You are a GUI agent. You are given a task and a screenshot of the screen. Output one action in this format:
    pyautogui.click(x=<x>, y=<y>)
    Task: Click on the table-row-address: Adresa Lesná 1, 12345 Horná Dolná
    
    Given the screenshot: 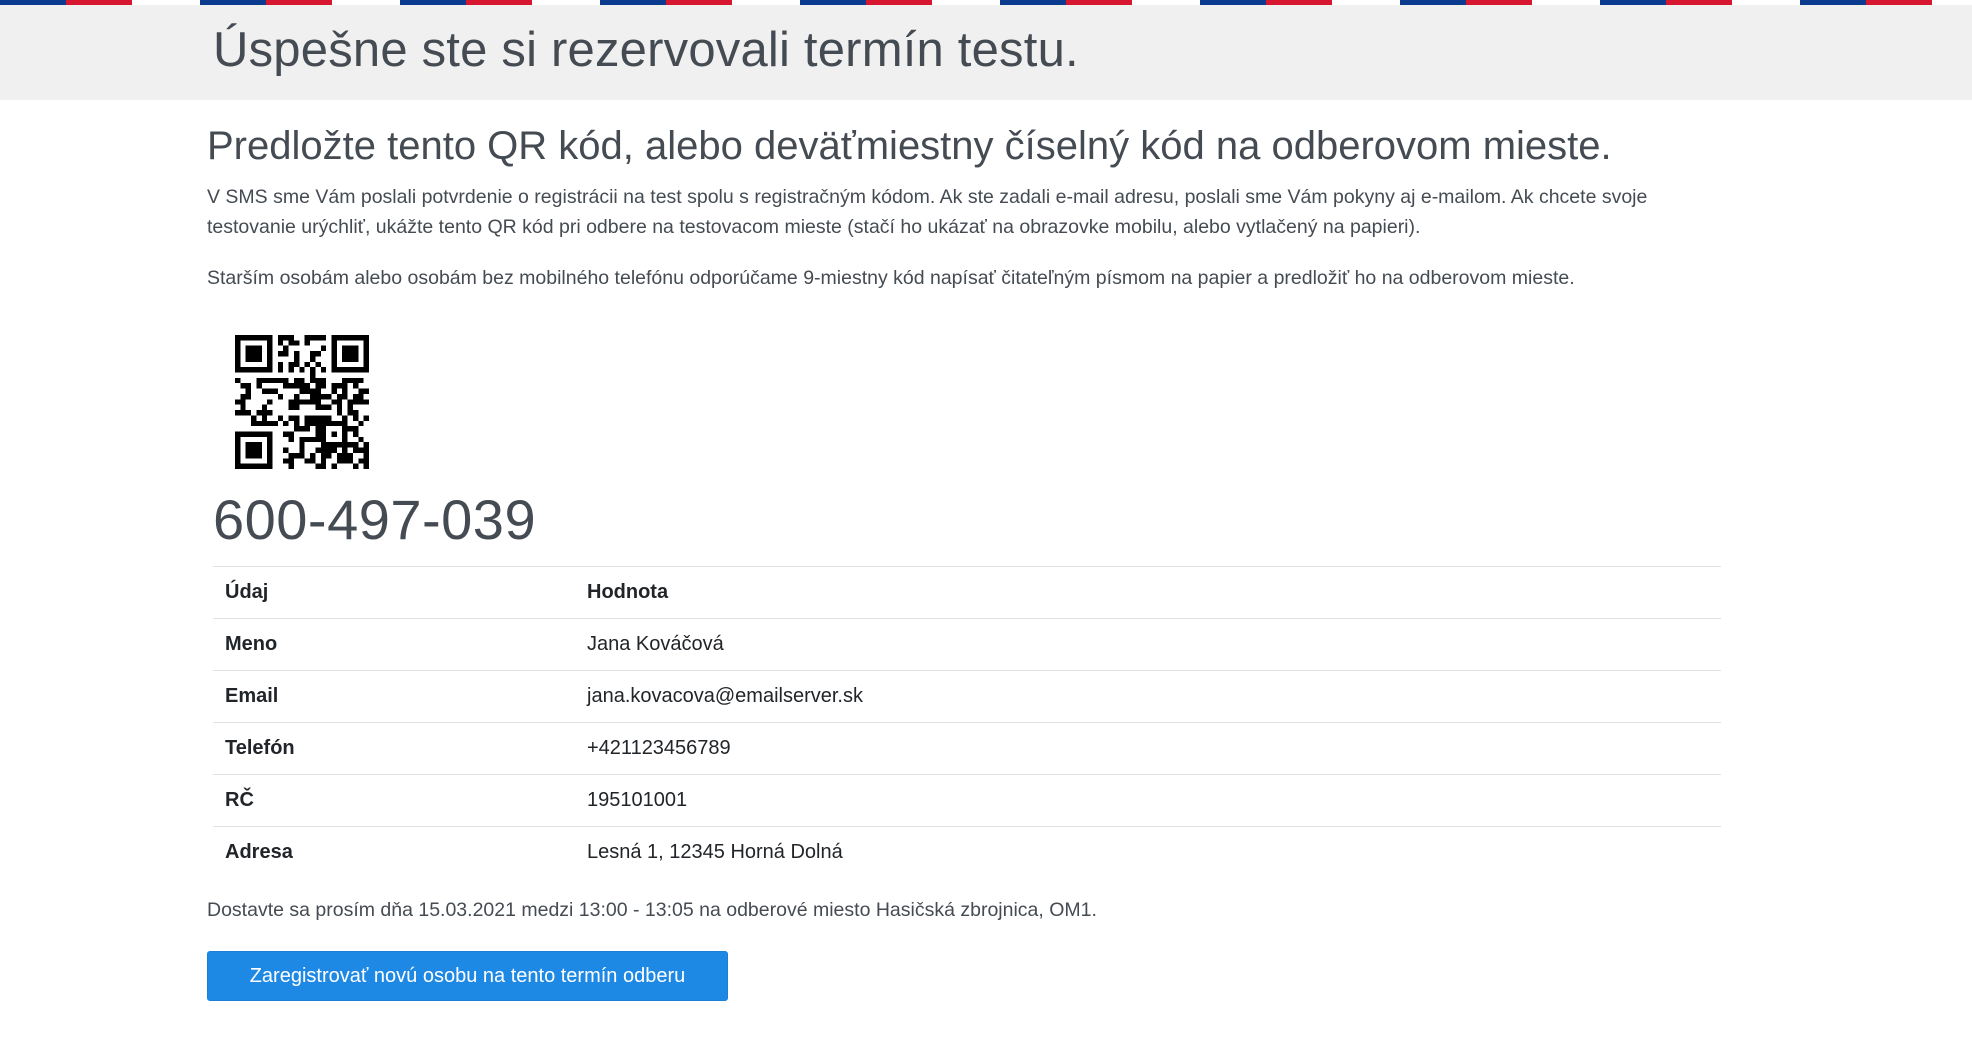 What is the action you would take?
    pyautogui.click(x=967, y=852)
    